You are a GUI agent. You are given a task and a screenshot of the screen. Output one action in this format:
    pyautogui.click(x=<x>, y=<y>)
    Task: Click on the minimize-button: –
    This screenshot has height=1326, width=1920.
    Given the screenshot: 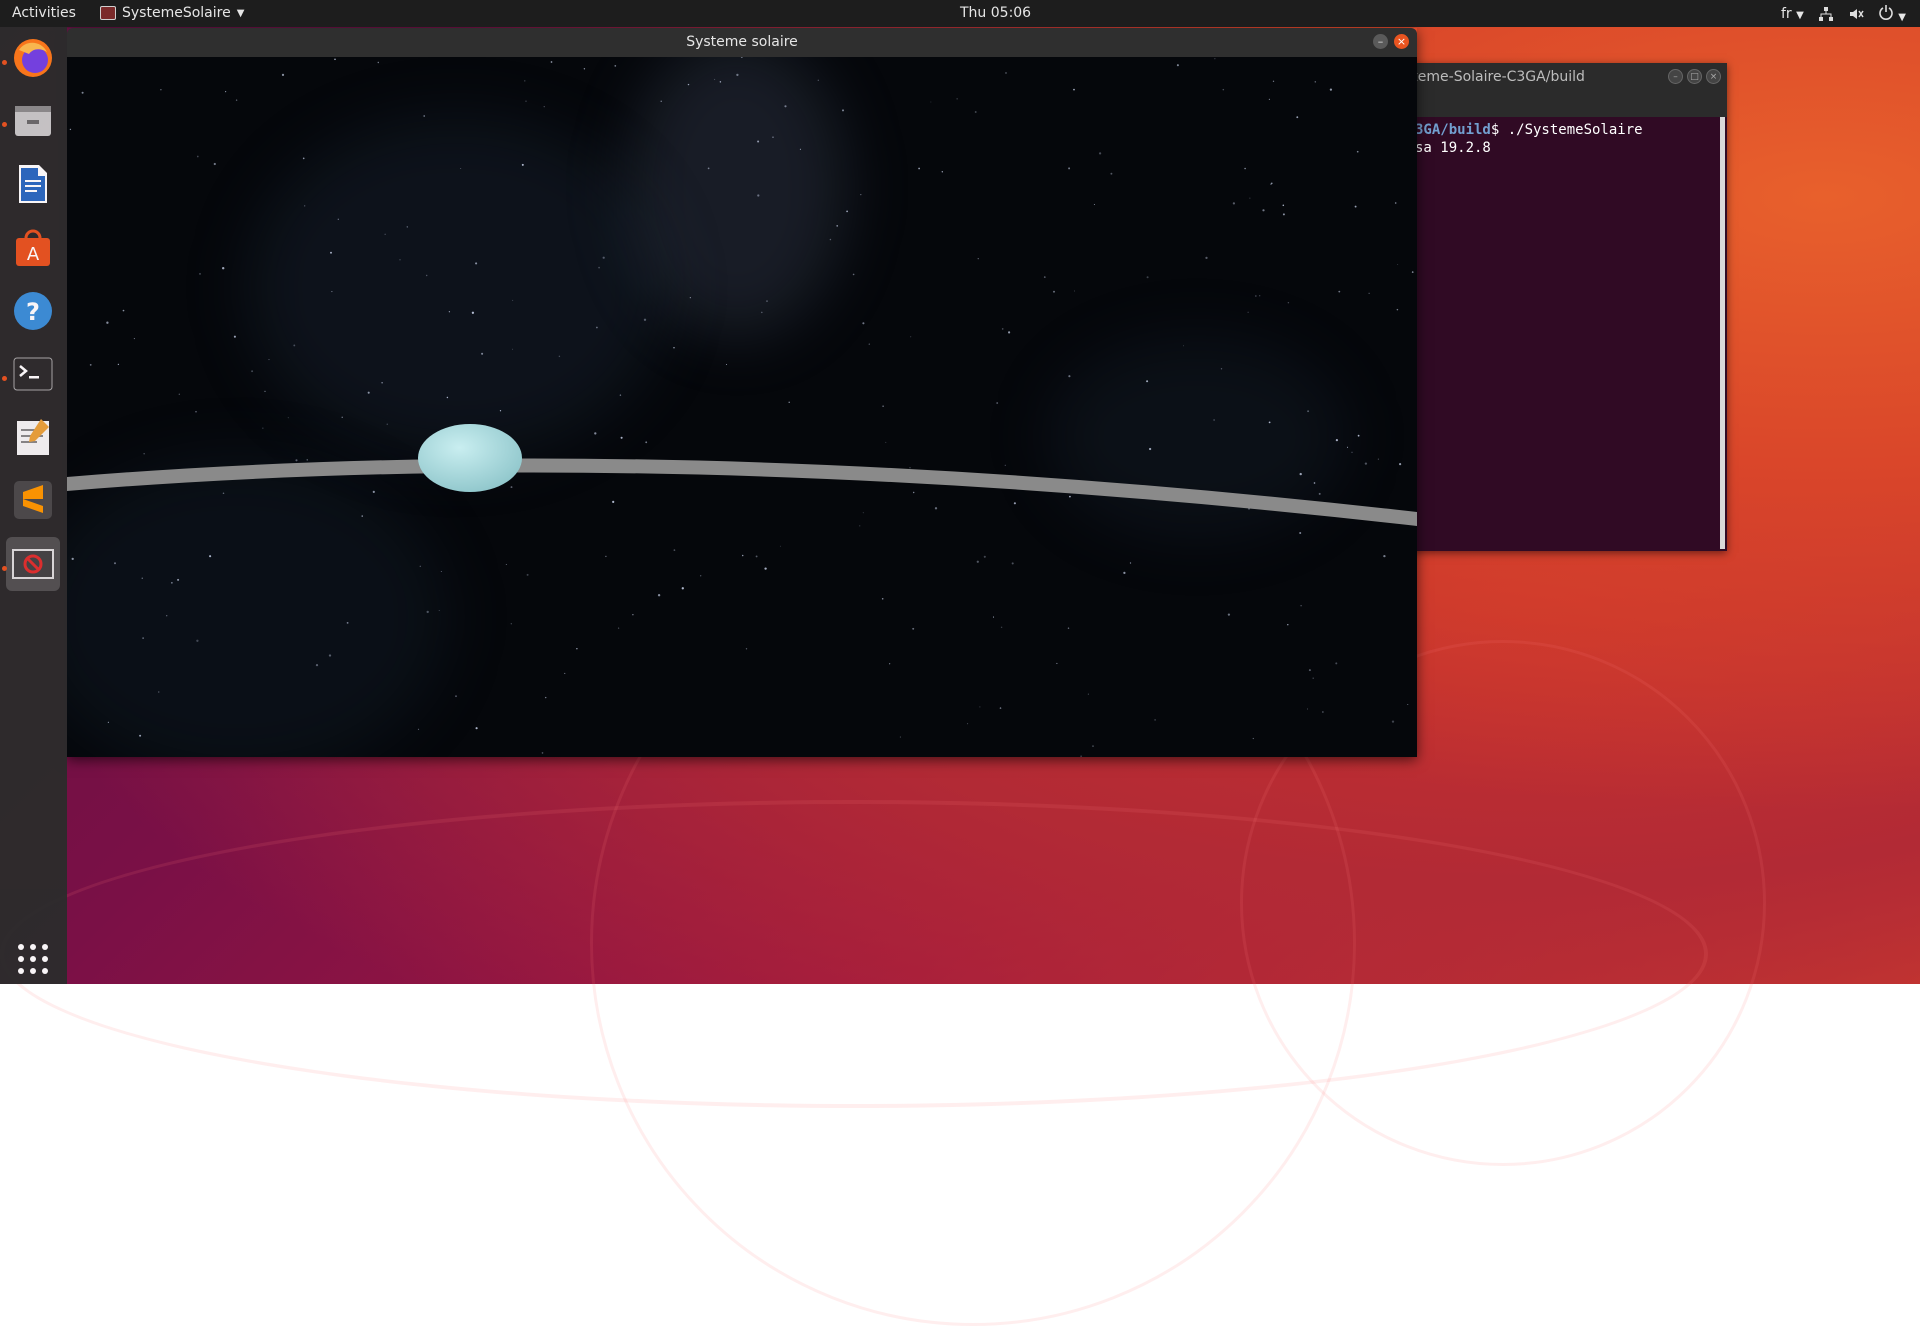 What is the action you would take?
    pyautogui.click(x=1380, y=41)
    